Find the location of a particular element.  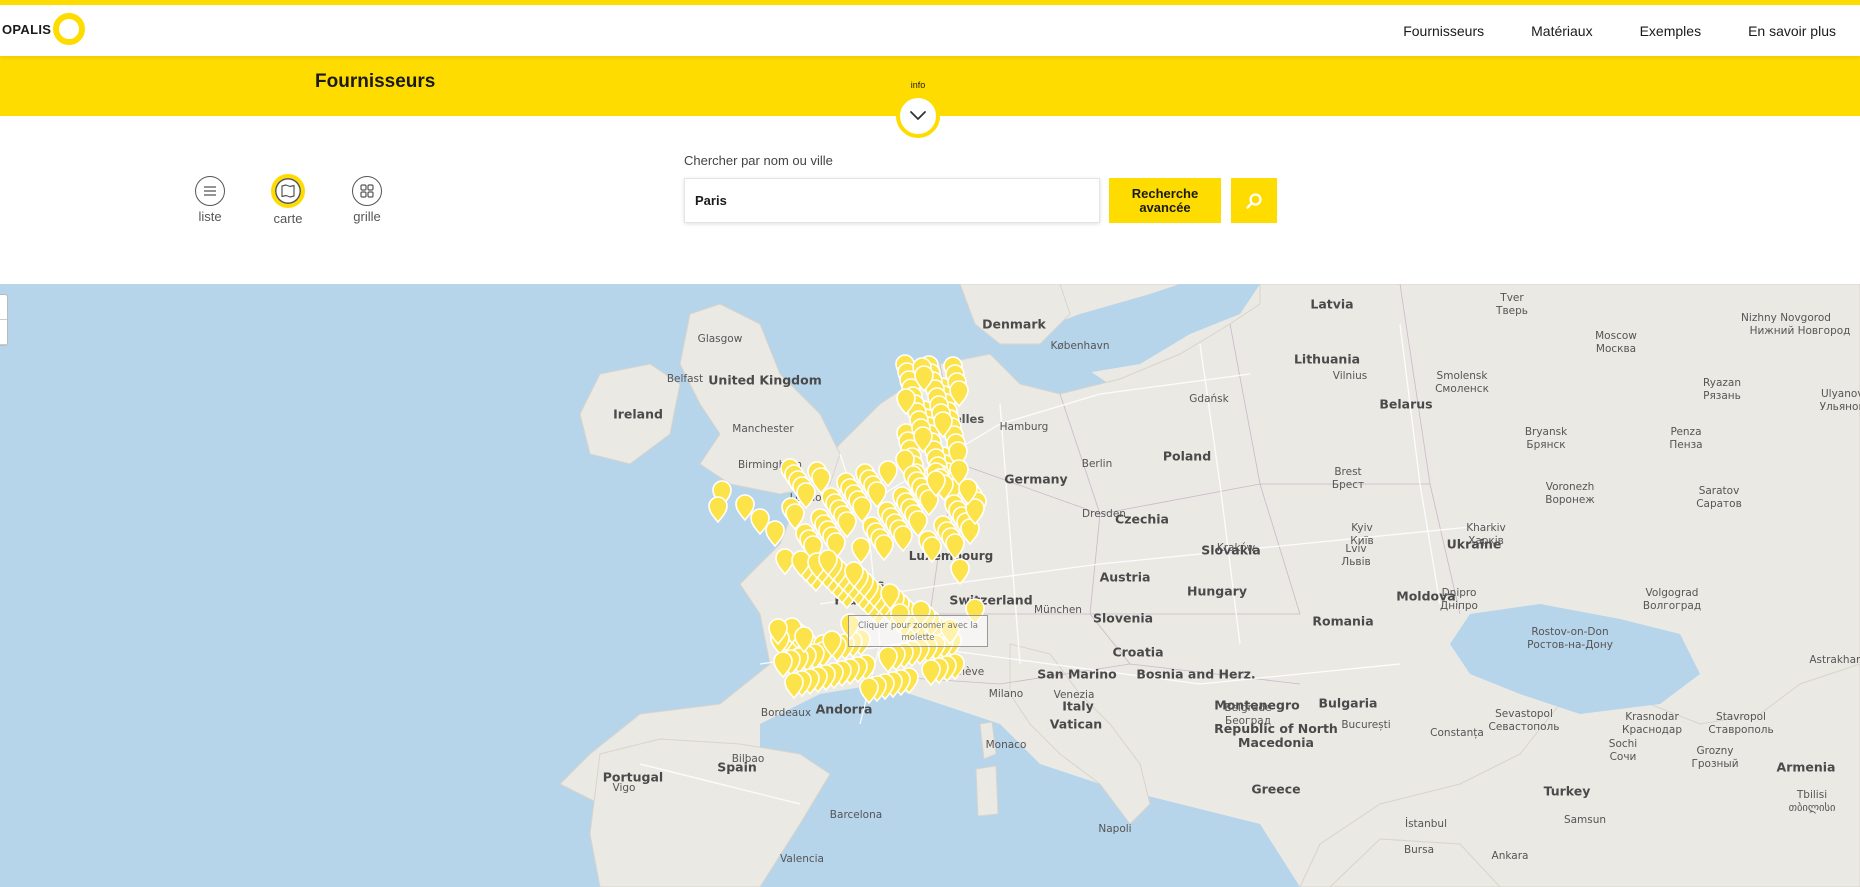

search-icon is located at coordinates (1254, 200).